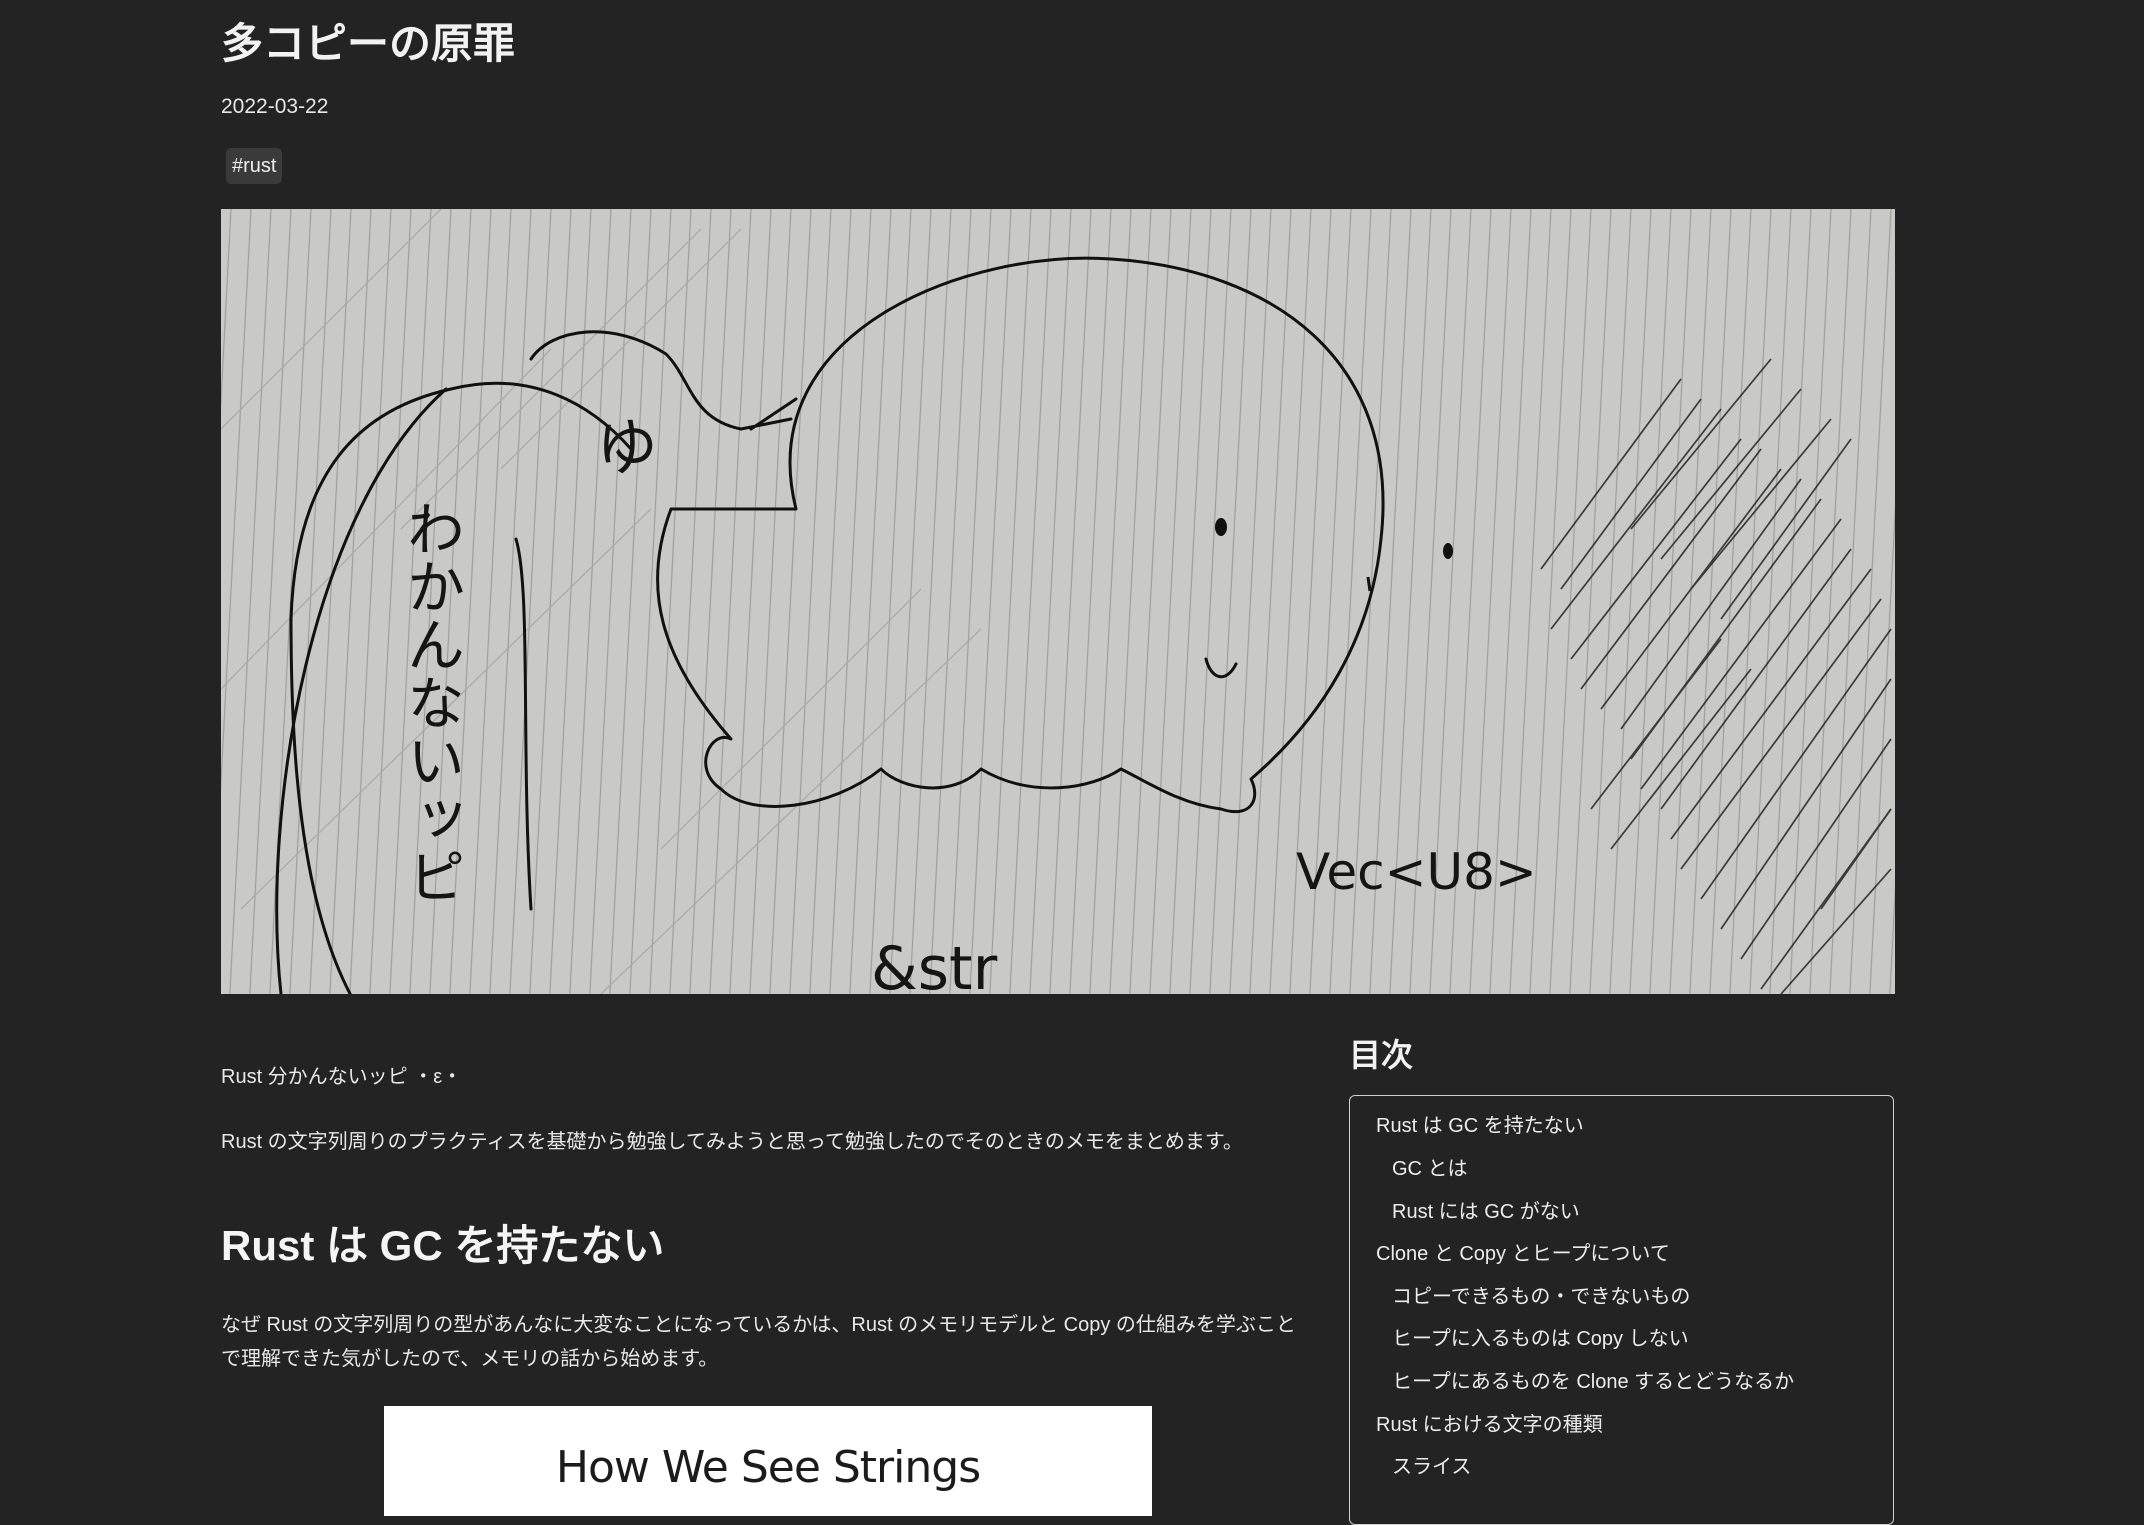 The image size is (2144, 1525). What do you see at coordinates (1416, 872) in the screenshot?
I see `label-vec: Vec<U8>` at bounding box center [1416, 872].